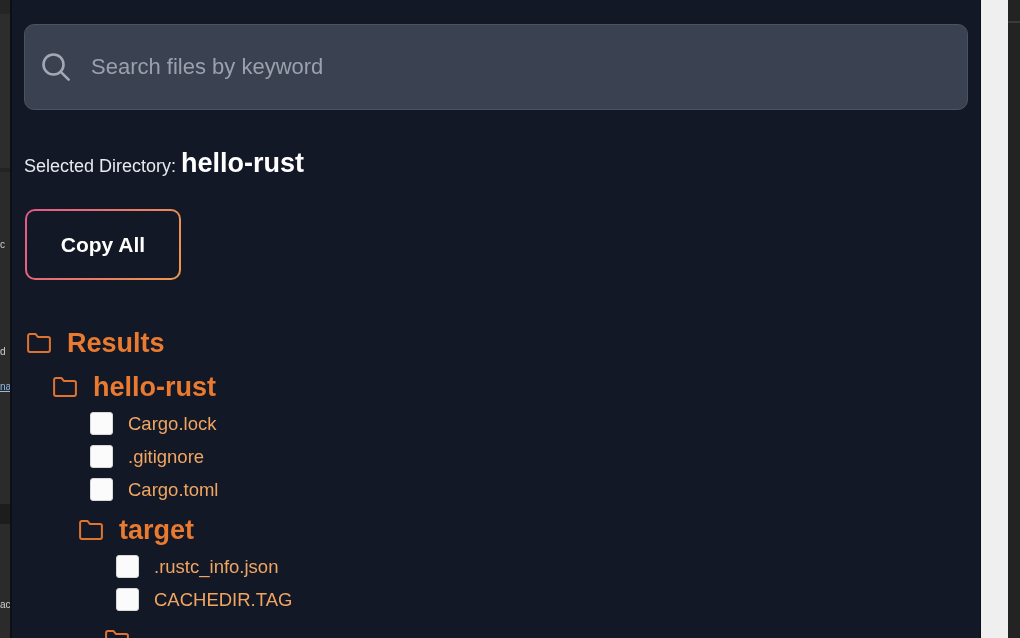 Image resolution: width=1020 pixels, height=638 pixels. Describe the element at coordinates (2, 245) in the screenshot. I see `cut-off-text: c` at that location.